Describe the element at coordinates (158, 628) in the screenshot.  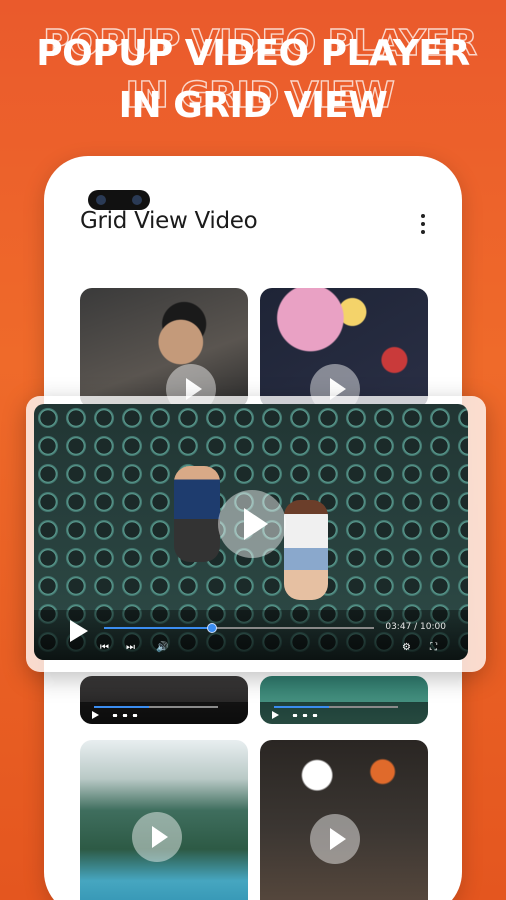
I see `seek-bar-progress` at that location.